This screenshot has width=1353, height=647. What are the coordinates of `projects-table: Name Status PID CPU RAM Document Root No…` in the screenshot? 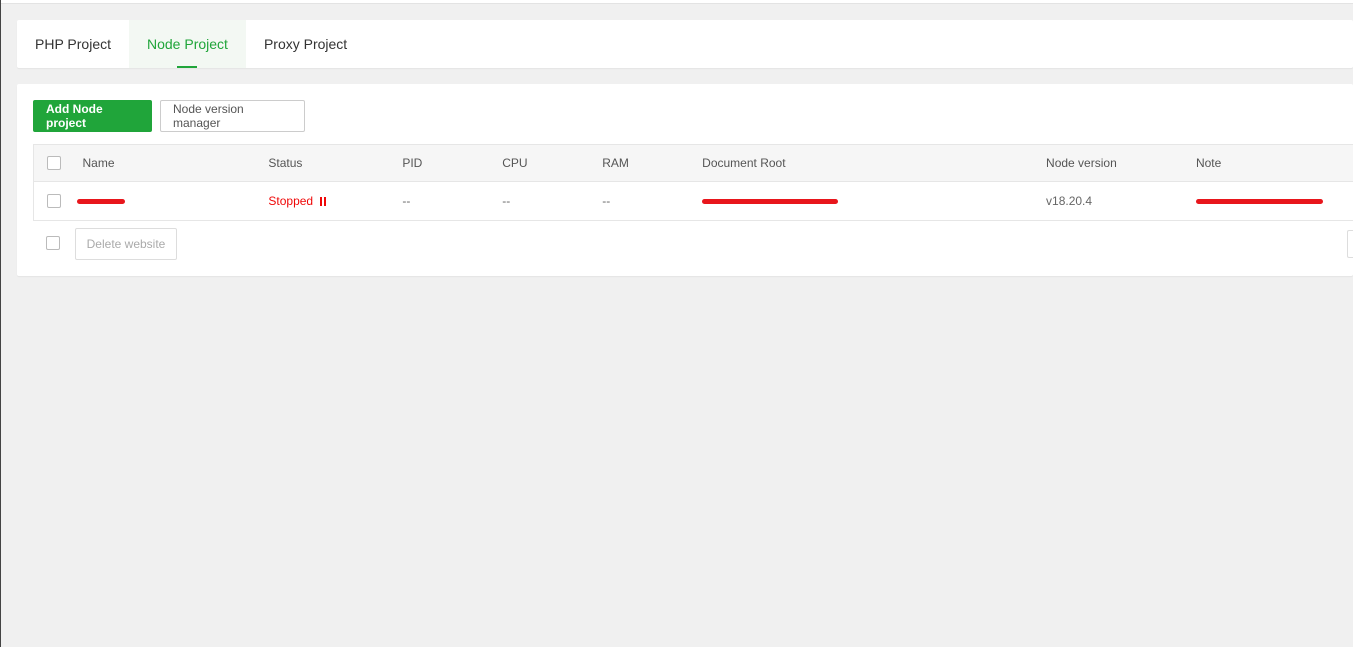 It's located at (693, 182).